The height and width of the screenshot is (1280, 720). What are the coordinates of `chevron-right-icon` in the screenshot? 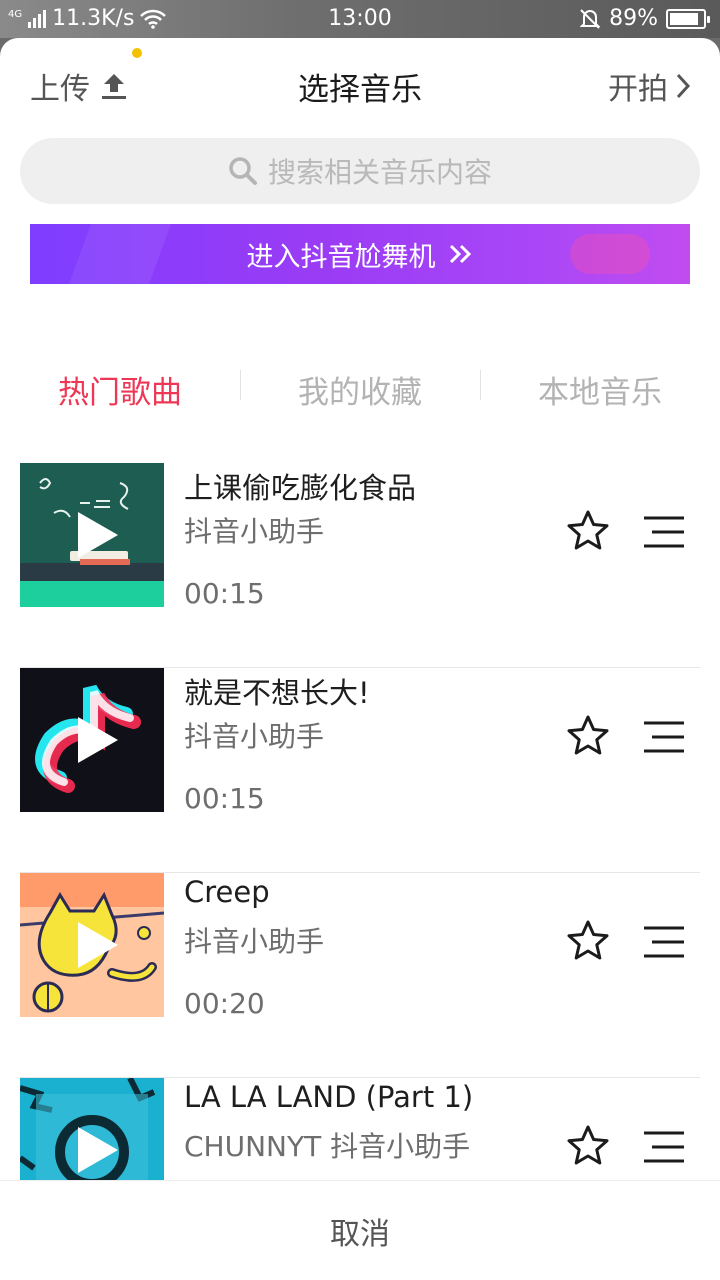 It's located at (683, 86).